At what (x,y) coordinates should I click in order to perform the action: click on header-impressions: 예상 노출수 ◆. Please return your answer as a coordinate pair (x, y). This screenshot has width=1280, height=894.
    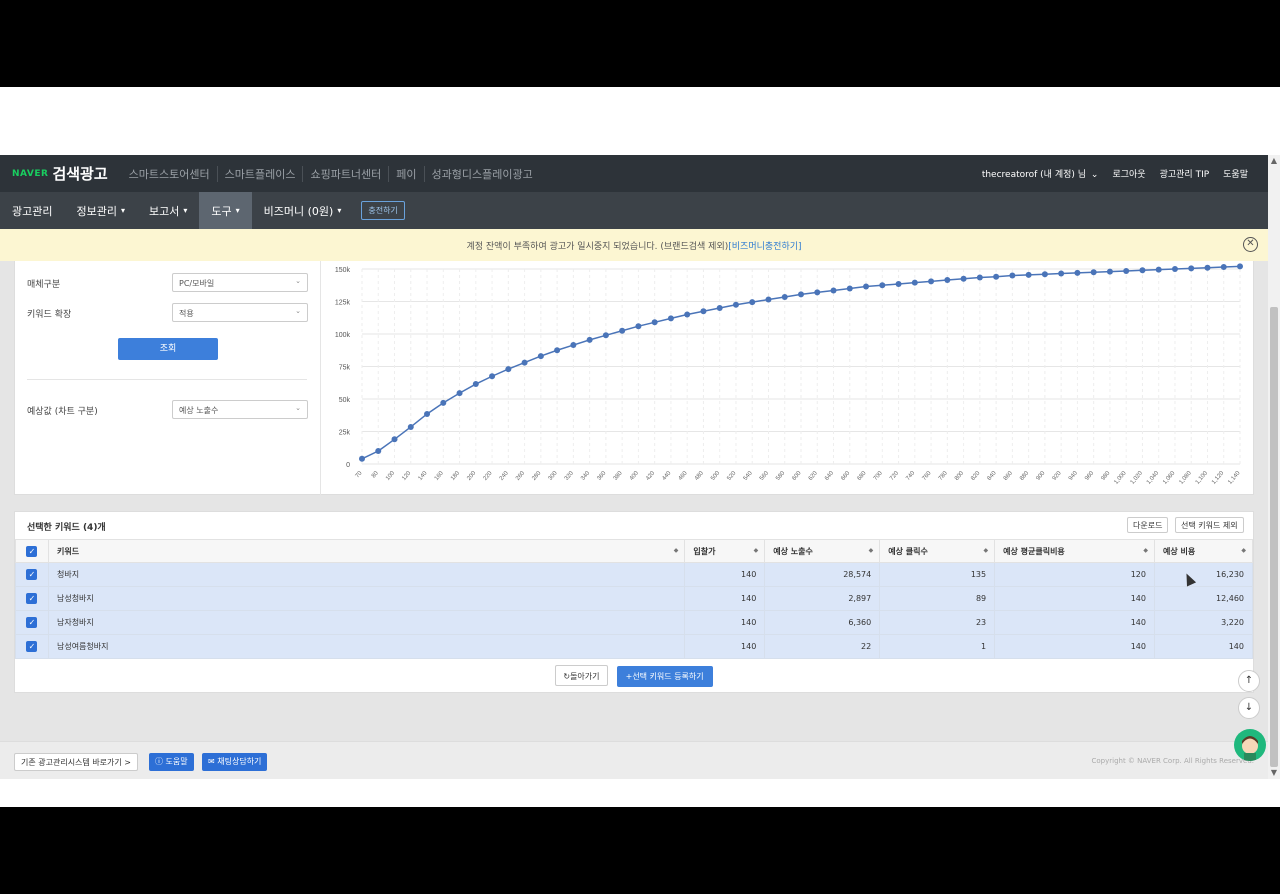
    Looking at the image, I should click on (822, 551).